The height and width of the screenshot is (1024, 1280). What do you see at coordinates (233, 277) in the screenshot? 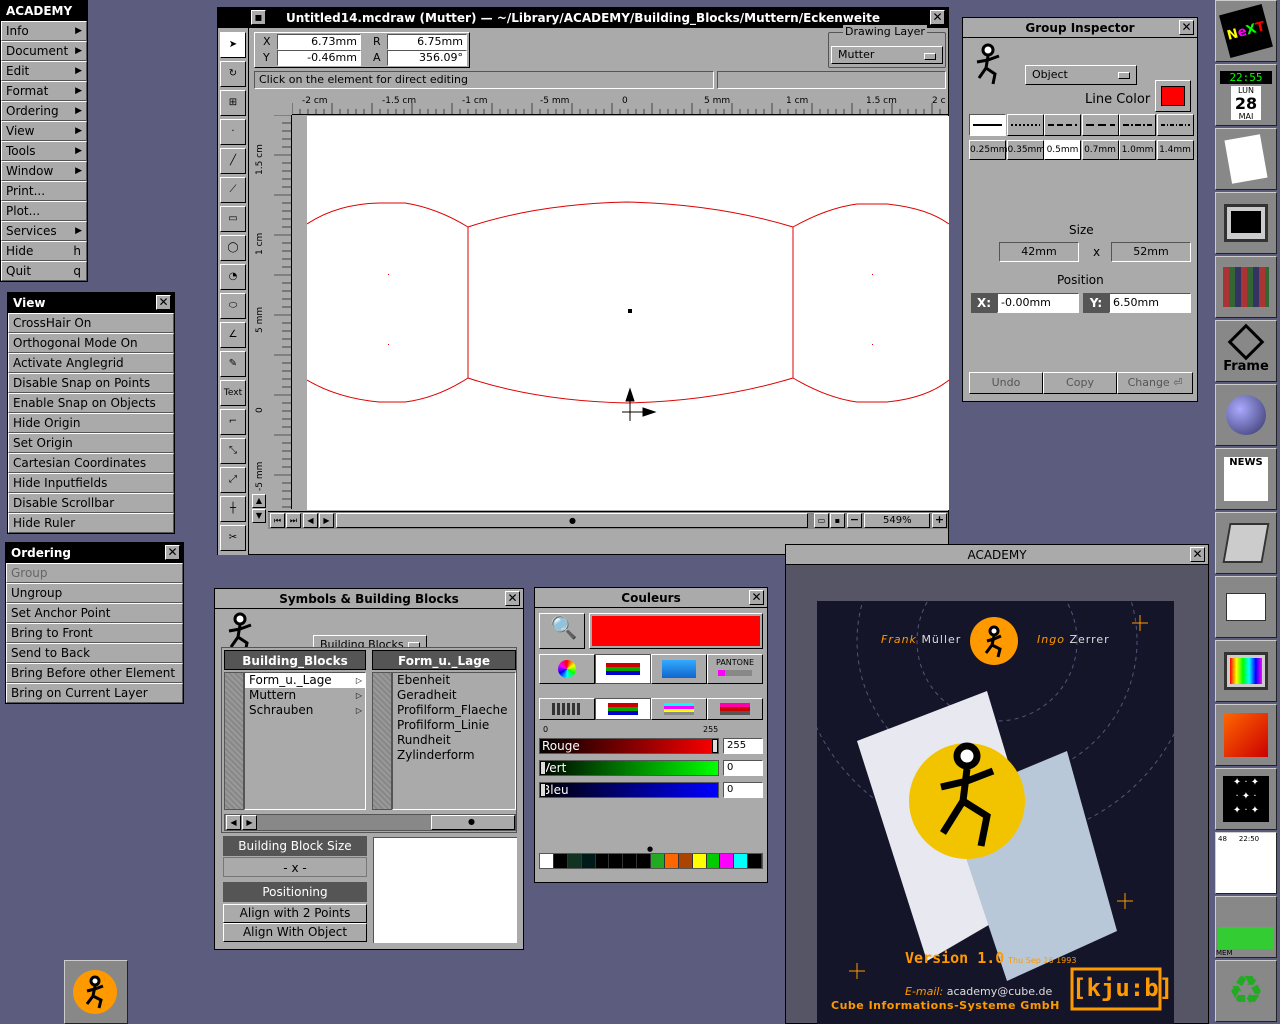
I see `tool-arc-icon: ◔` at bounding box center [233, 277].